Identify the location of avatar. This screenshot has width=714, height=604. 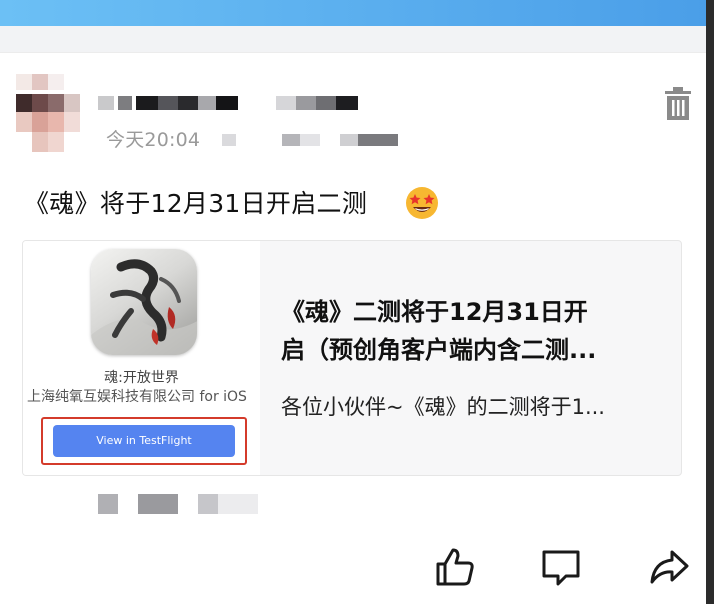
(48, 114).